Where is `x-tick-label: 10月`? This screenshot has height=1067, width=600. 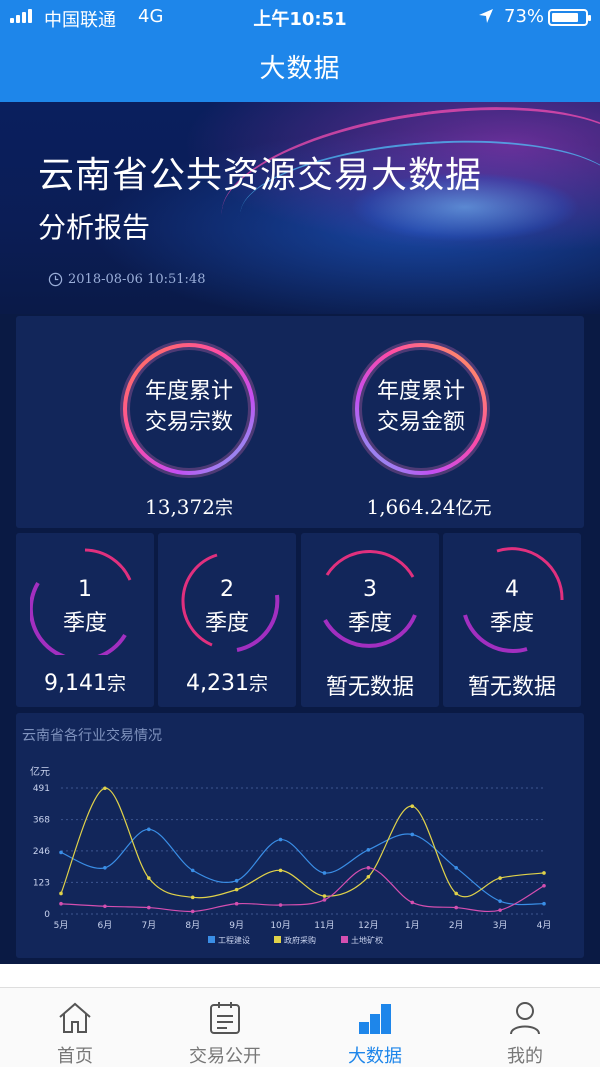
x-tick-label: 10月 is located at coordinates (280, 925).